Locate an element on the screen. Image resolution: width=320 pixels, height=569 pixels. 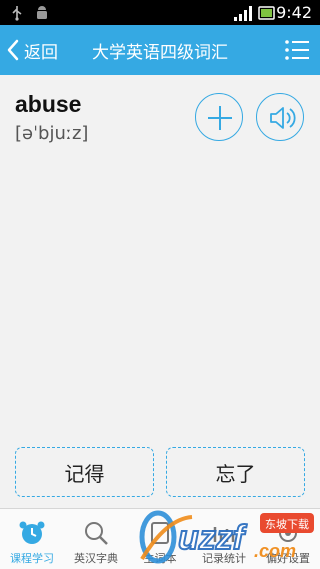
svg-text: .com is located at coordinates (275, 551).